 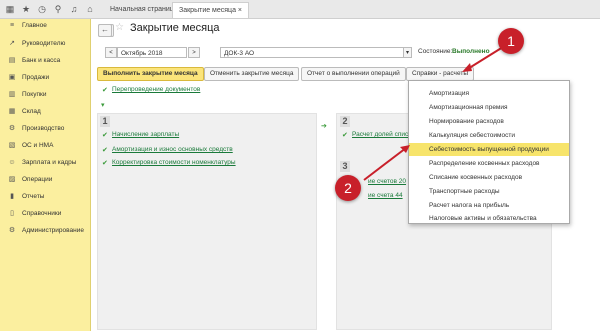 I want to click on arrow-1-line, so click(x=484, y=58).